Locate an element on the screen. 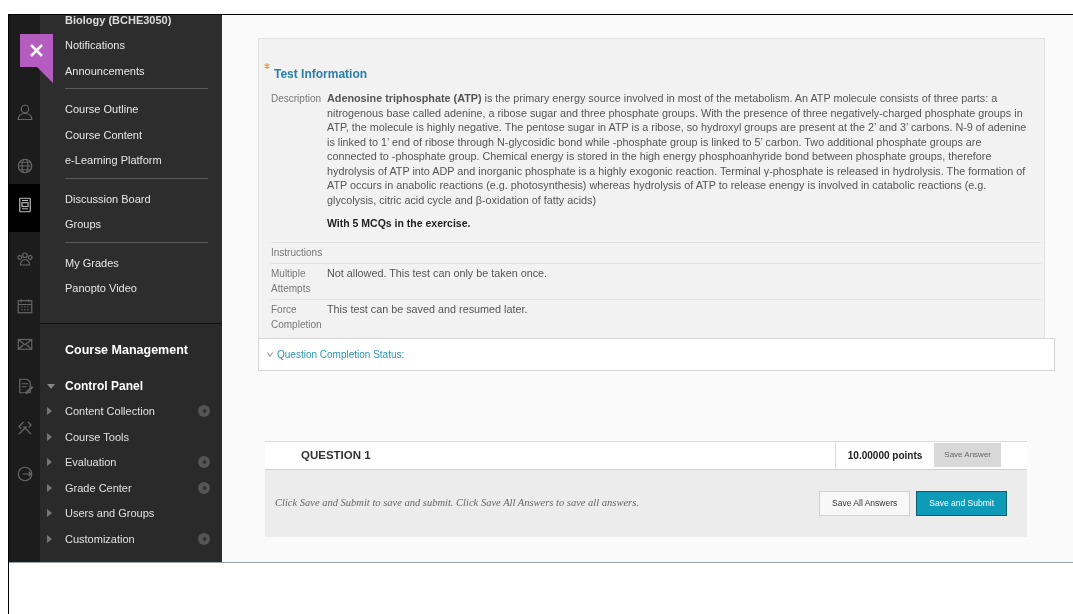 This screenshot has width=1073, height=614. document-icon is located at coordinates (25, 205).